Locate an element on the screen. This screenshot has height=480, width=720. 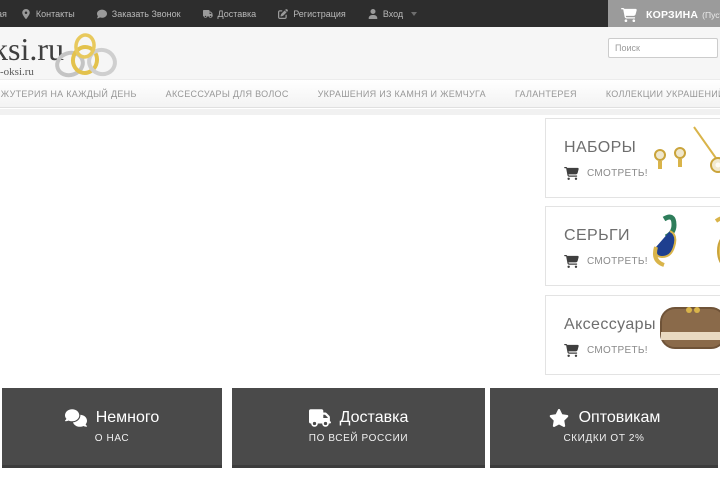
topbar-item-label: ая is located at coordinates (3, 13).